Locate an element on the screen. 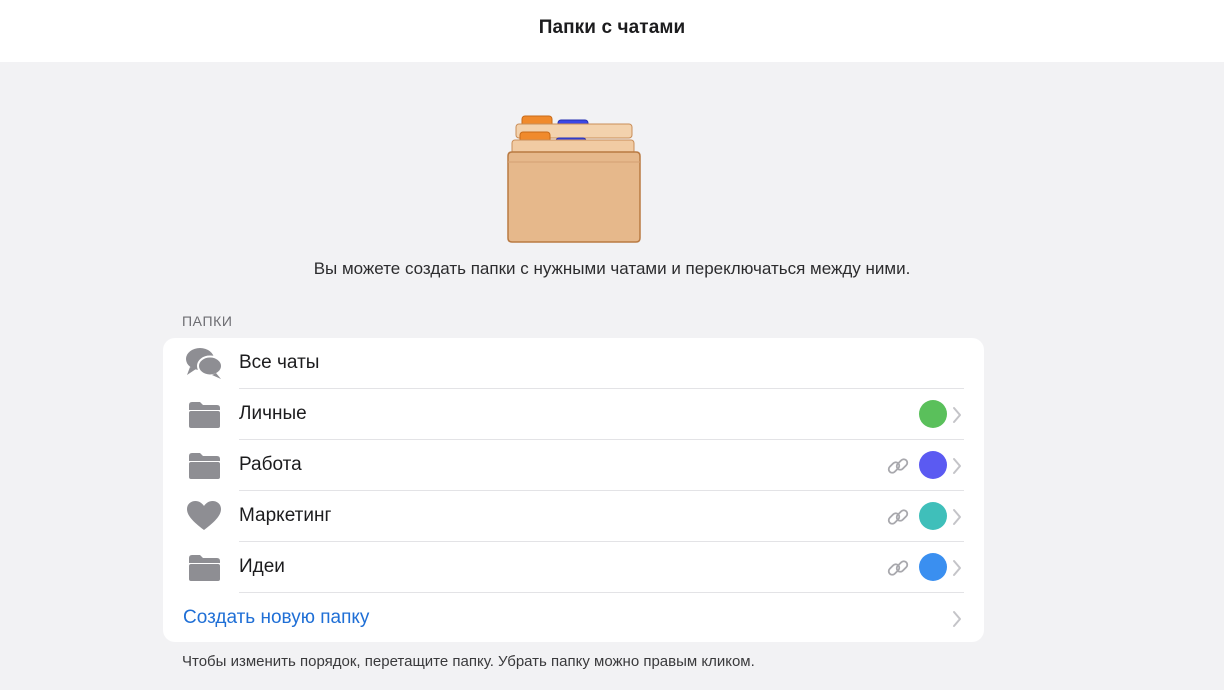 Image resolution: width=1224 pixels, height=690 pixels. create-folder-label: Создать новую папку is located at coordinates (276, 617).